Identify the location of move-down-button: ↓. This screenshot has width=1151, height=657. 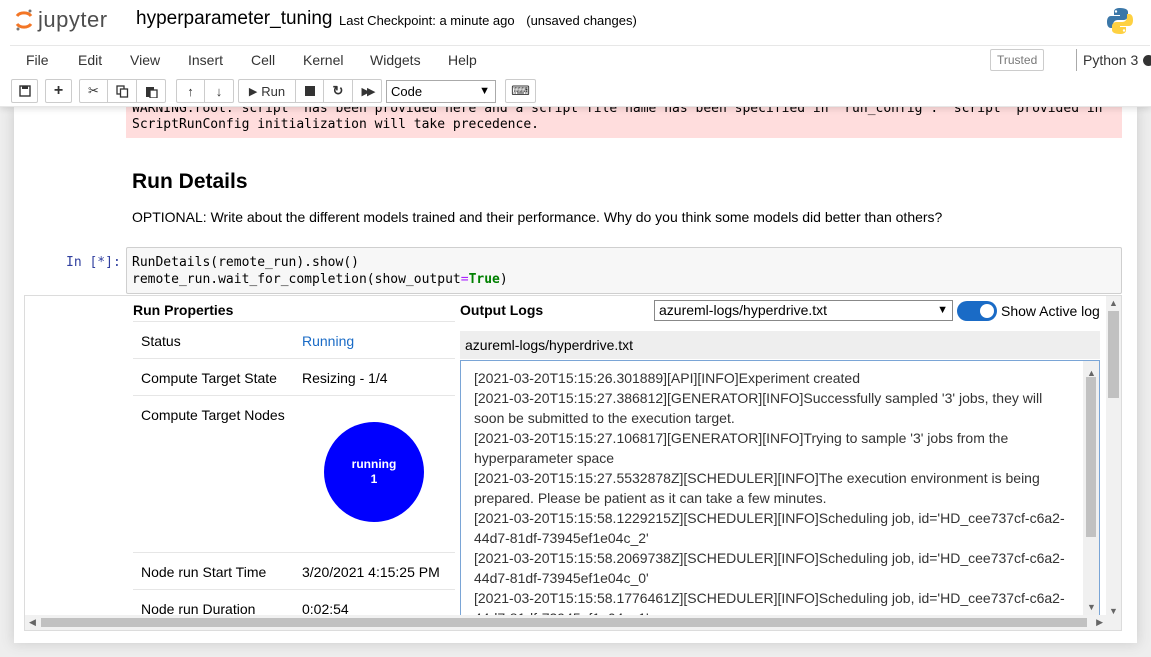
(219, 91).